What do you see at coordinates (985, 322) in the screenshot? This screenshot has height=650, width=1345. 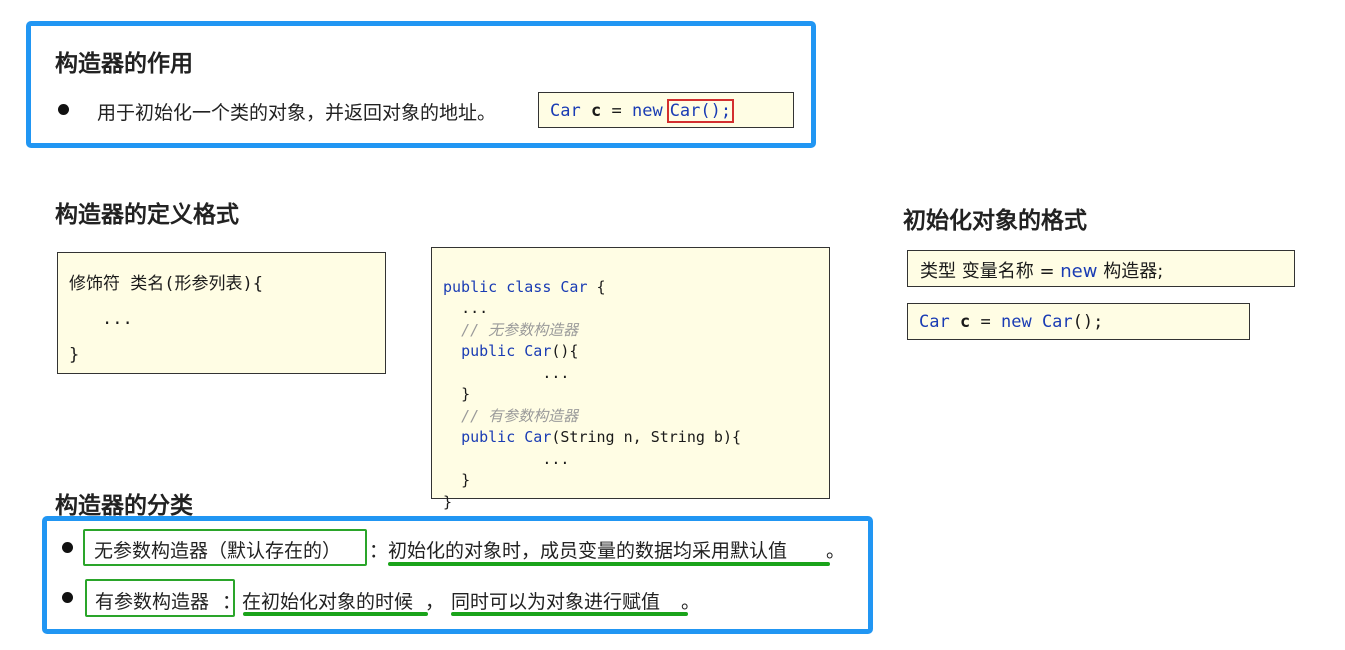 I see `init-example-eq: =` at bounding box center [985, 322].